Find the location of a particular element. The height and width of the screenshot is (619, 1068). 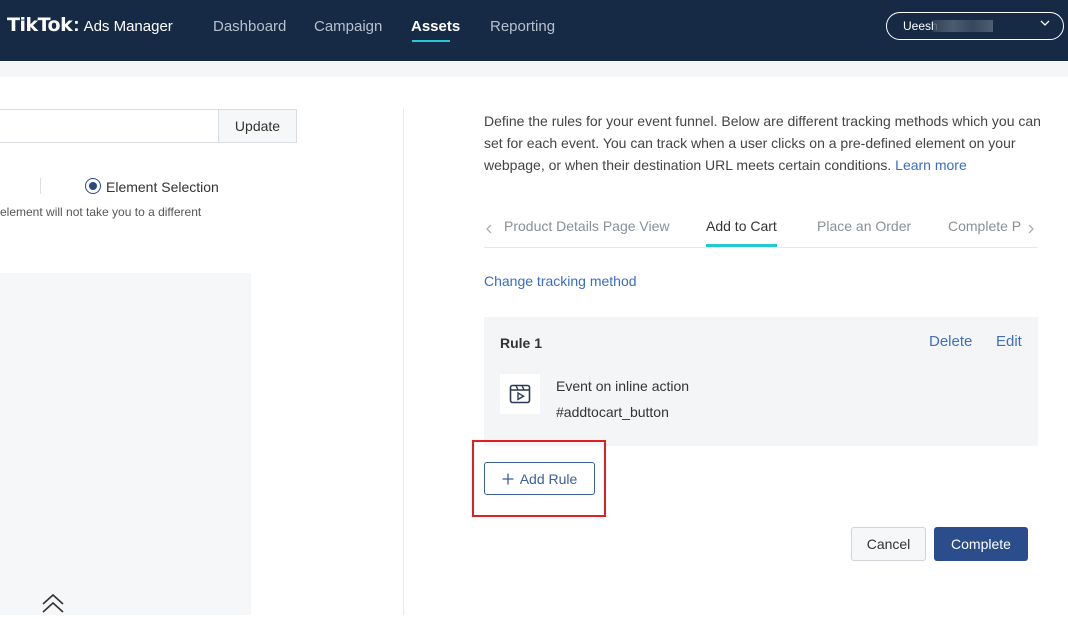

nav-campaign: Campaign is located at coordinates (348, 26).